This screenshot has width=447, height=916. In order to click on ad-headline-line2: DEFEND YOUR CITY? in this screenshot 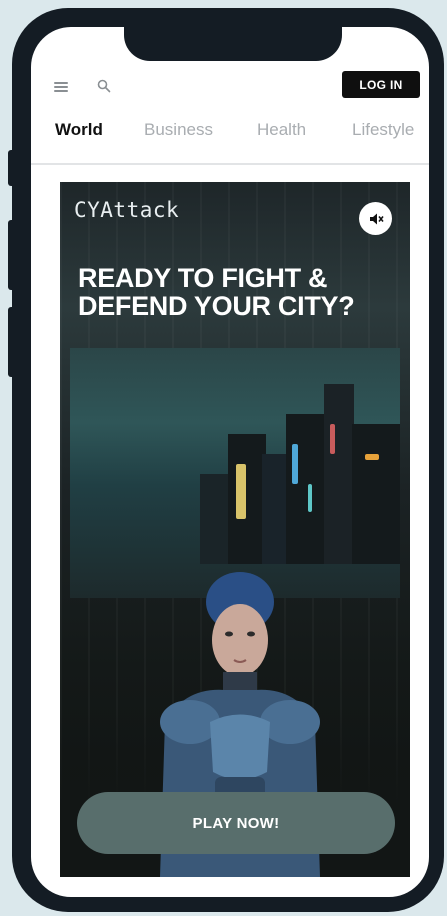, I will do `click(216, 306)`.